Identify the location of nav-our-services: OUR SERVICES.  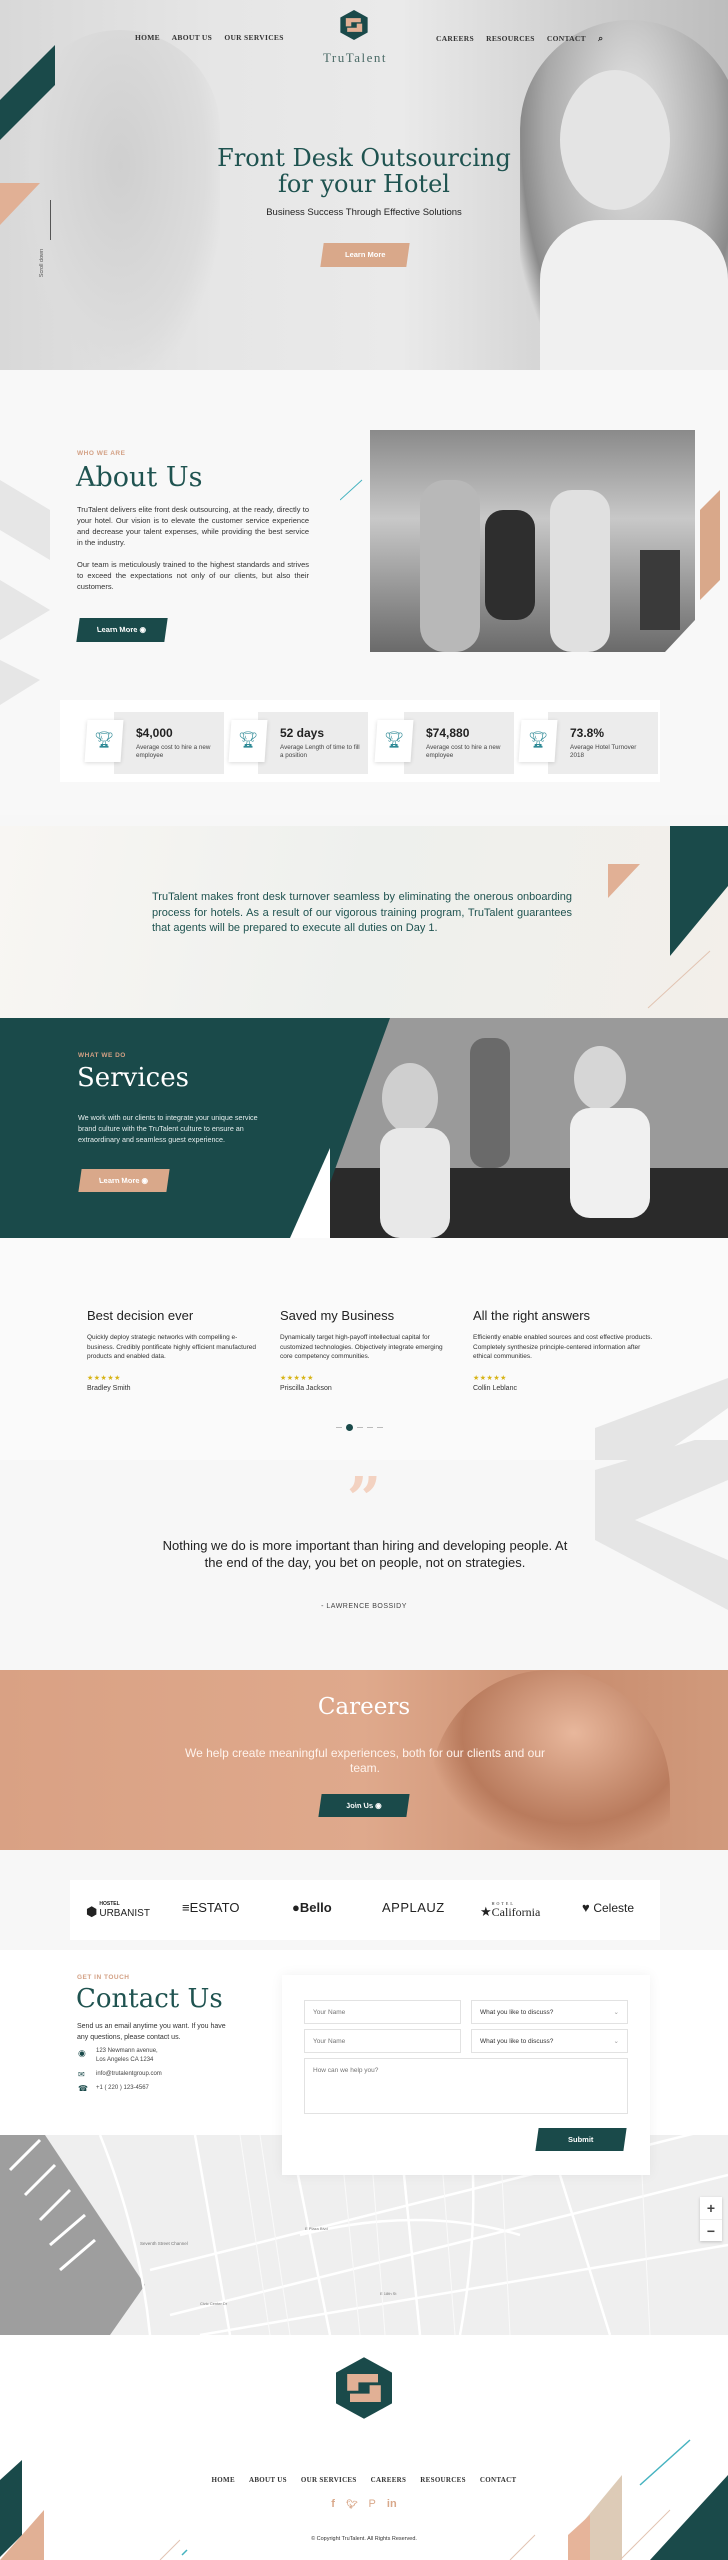
(253, 37).